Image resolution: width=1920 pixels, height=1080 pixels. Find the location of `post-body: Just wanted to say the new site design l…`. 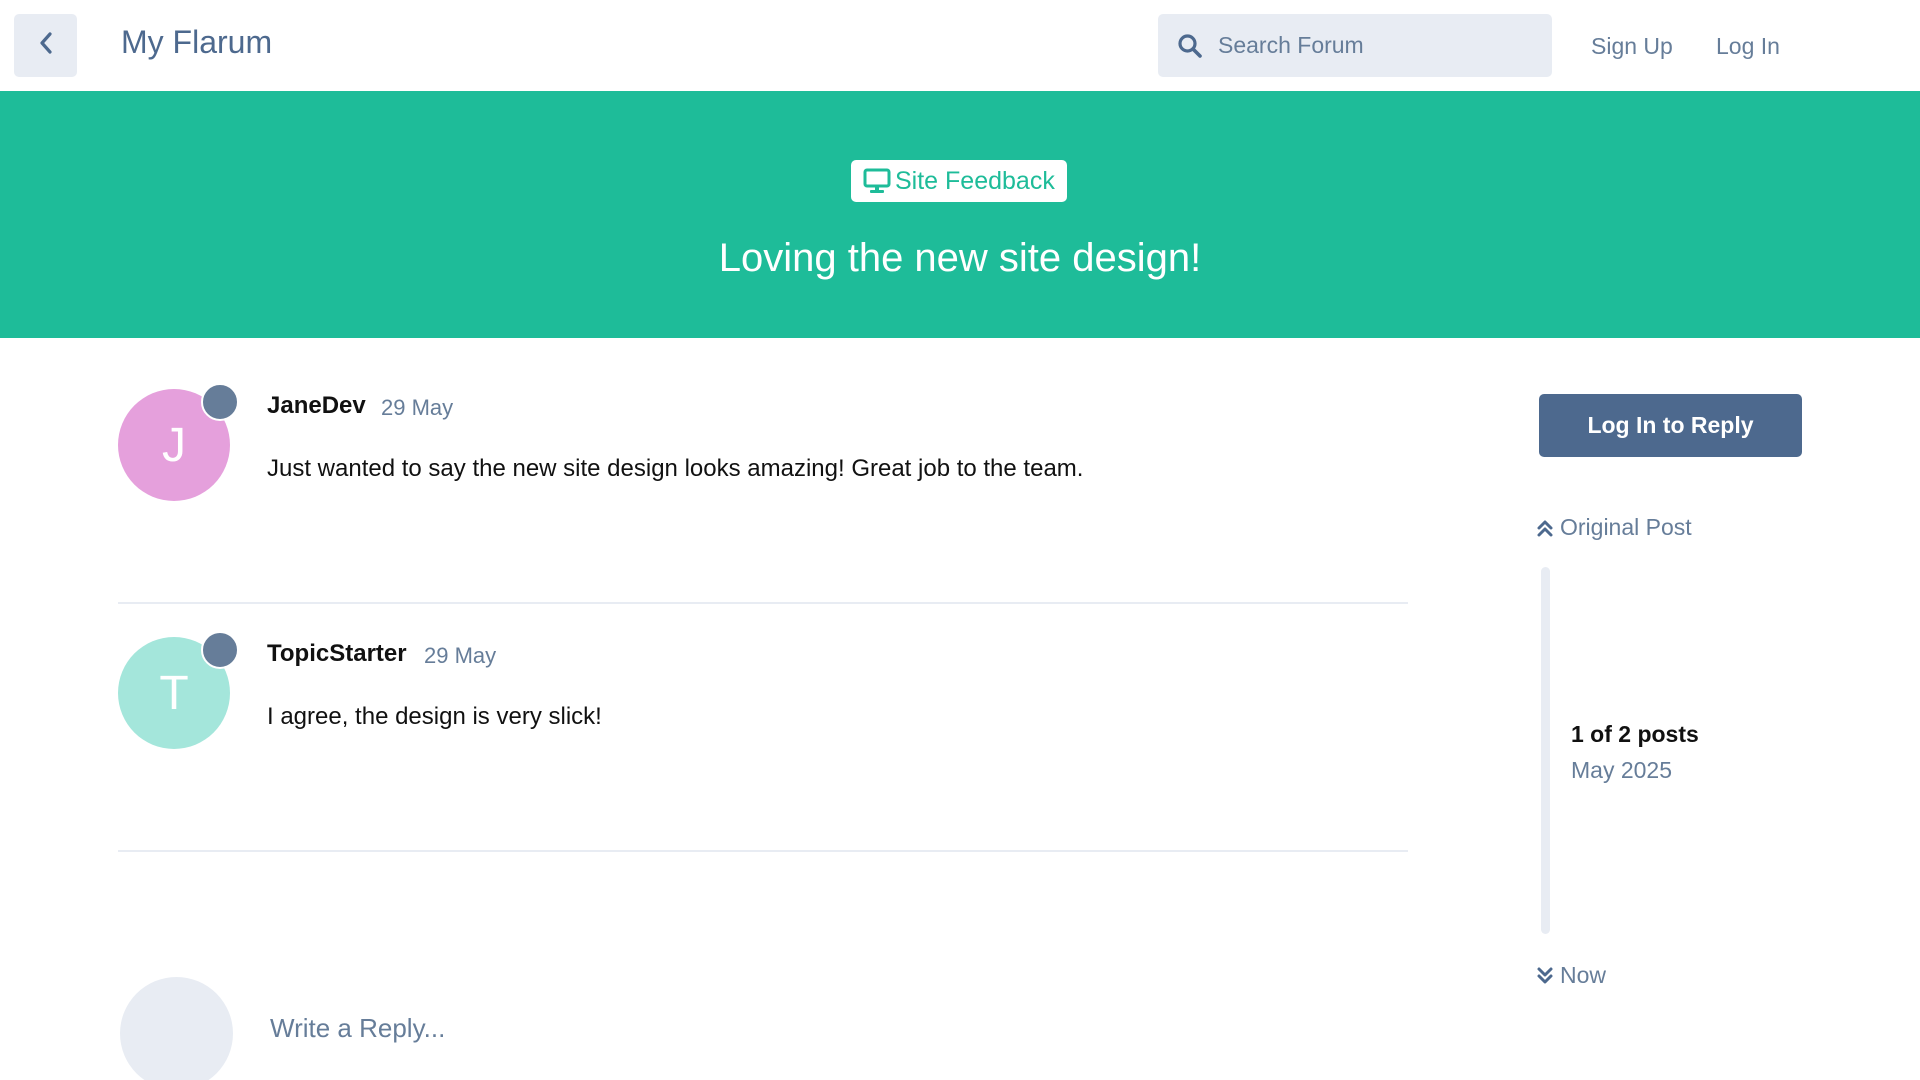

post-body: Just wanted to say the new site design l… is located at coordinates (675, 468).